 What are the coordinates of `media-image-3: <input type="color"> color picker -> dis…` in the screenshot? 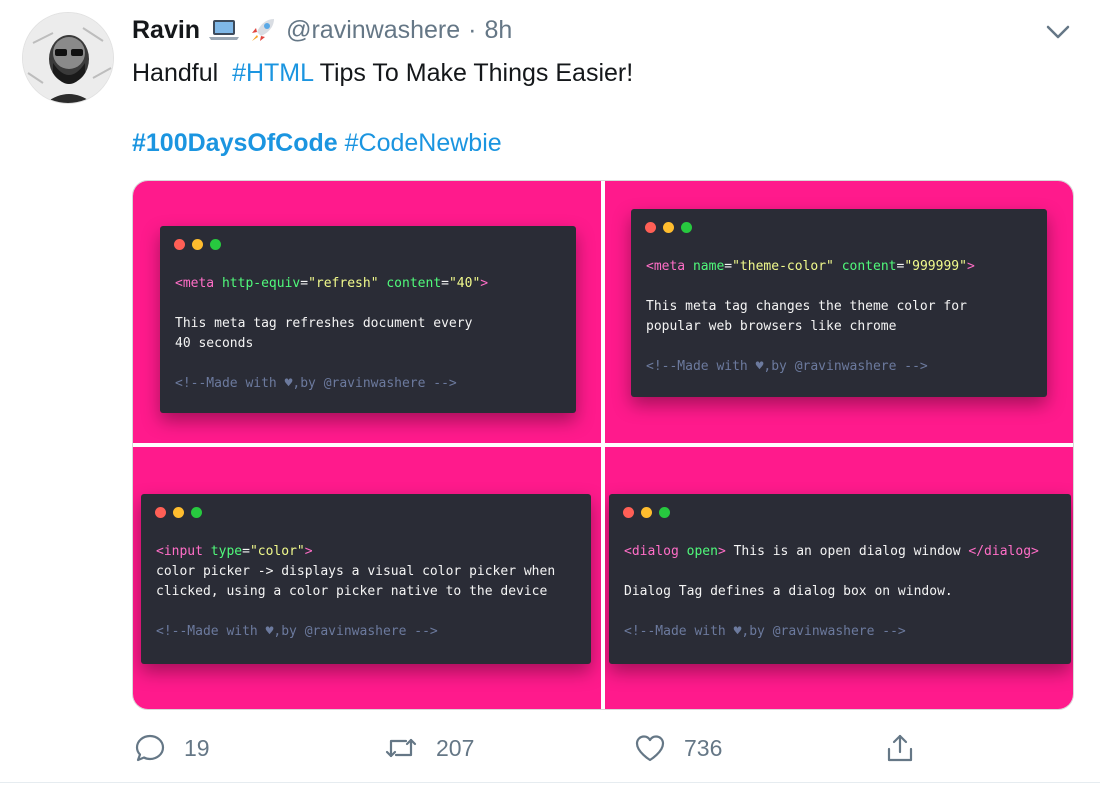 It's located at (367, 578).